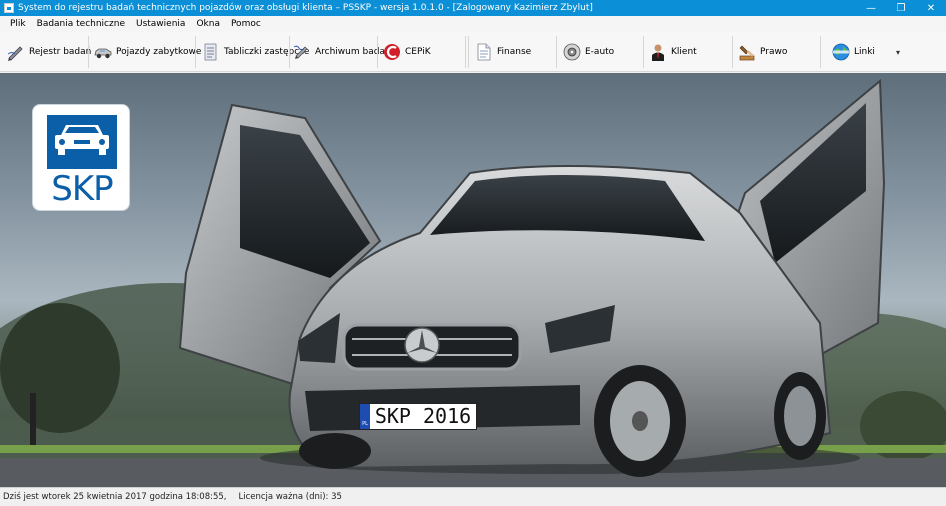 Image resolution: width=946 pixels, height=506 pixels. What do you see at coordinates (365, 424) in the screenshot?
I see `plate-country: PL` at bounding box center [365, 424].